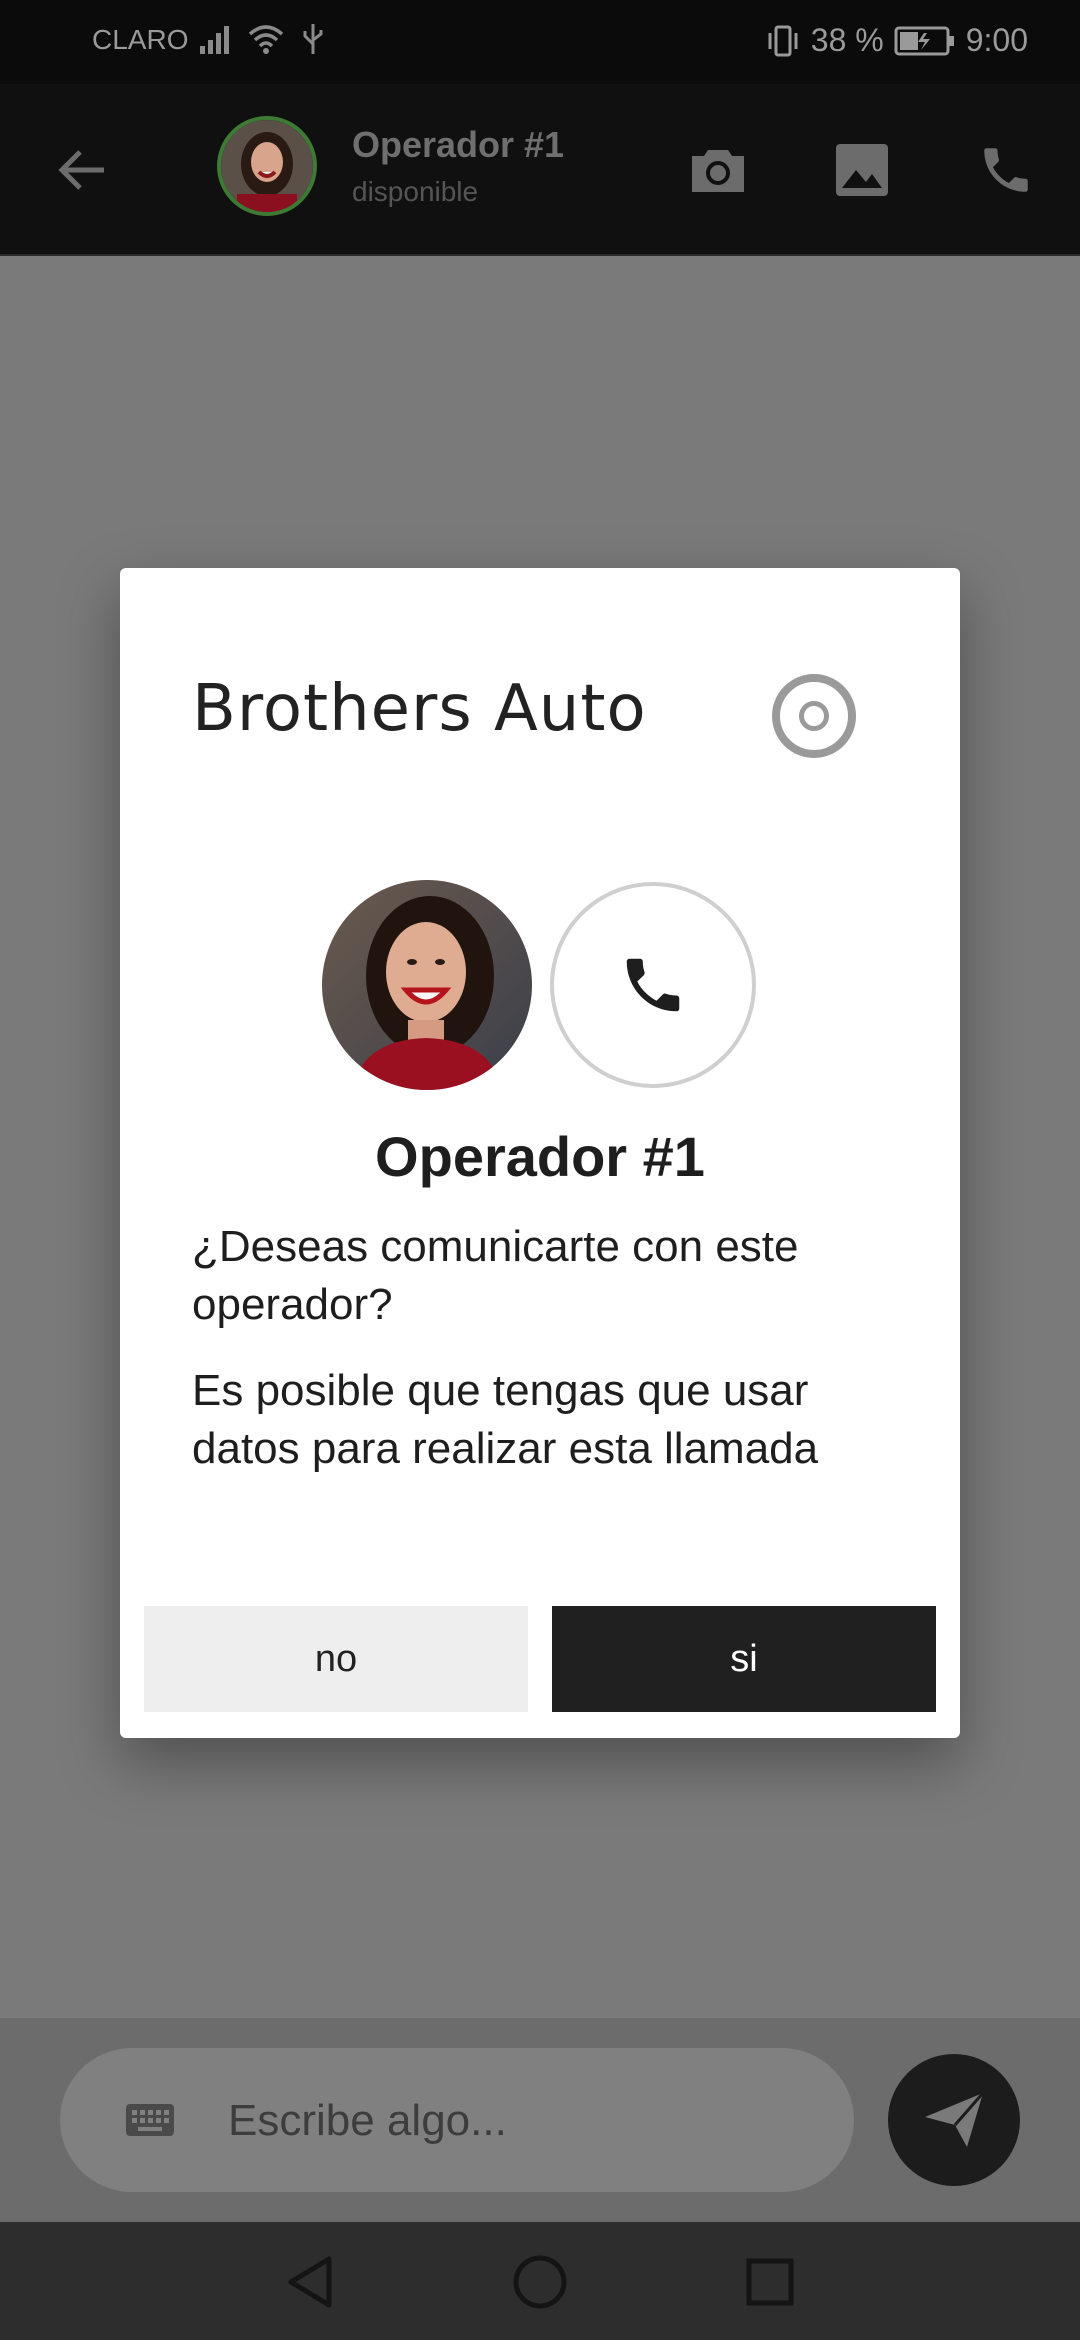 Image resolution: width=1080 pixels, height=2340 pixels. Describe the element at coordinates (336, 1659) in the screenshot. I see `no-button: no` at that location.